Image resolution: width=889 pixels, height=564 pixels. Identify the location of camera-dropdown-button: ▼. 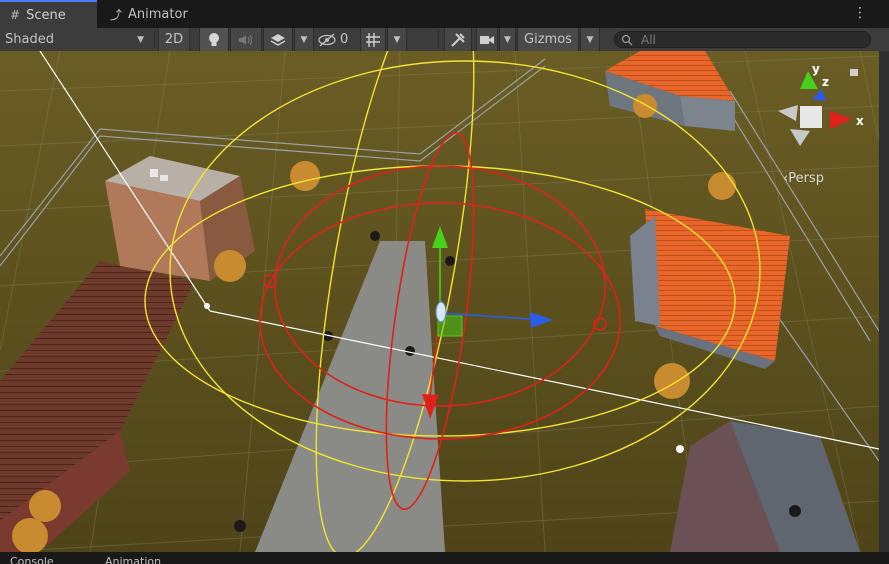
(507, 39).